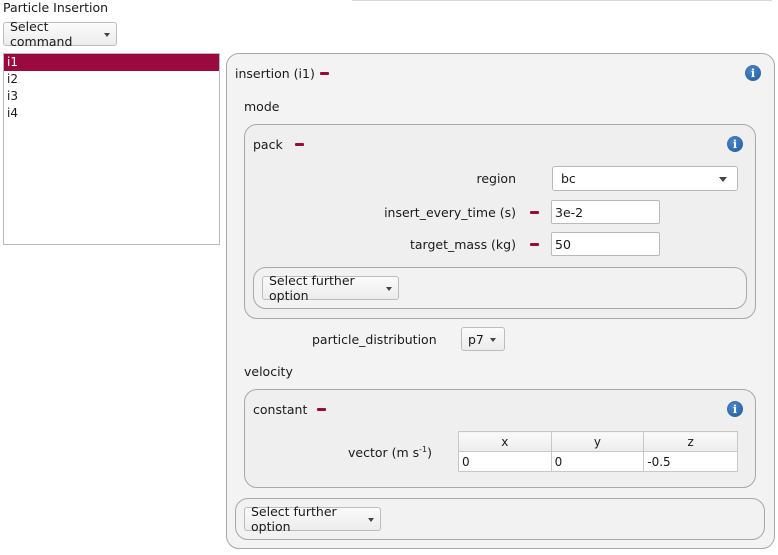 The width and height of the screenshot is (778, 555). What do you see at coordinates (423, 449) in the screenshot?
I see `vector-label-exponent: -1` at bounding box center [423, 449].